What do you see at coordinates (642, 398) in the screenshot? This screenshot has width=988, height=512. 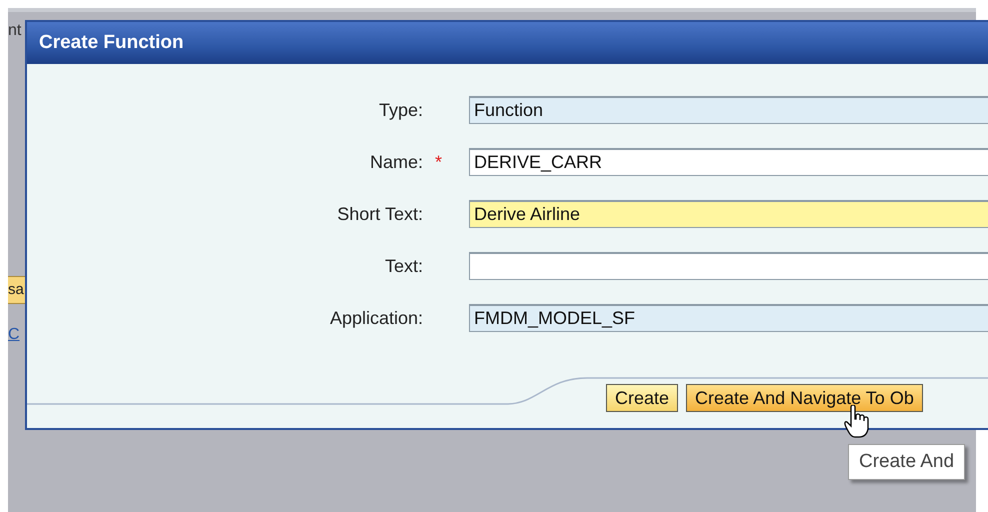 I see `dialog-button: Create` at bounding box center [642, 398].